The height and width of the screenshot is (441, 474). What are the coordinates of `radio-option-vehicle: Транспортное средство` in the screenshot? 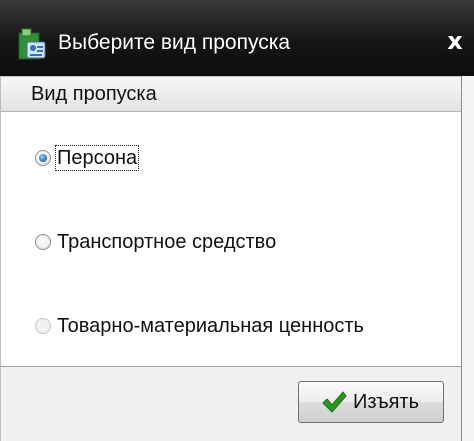 It's located at (156, 242).